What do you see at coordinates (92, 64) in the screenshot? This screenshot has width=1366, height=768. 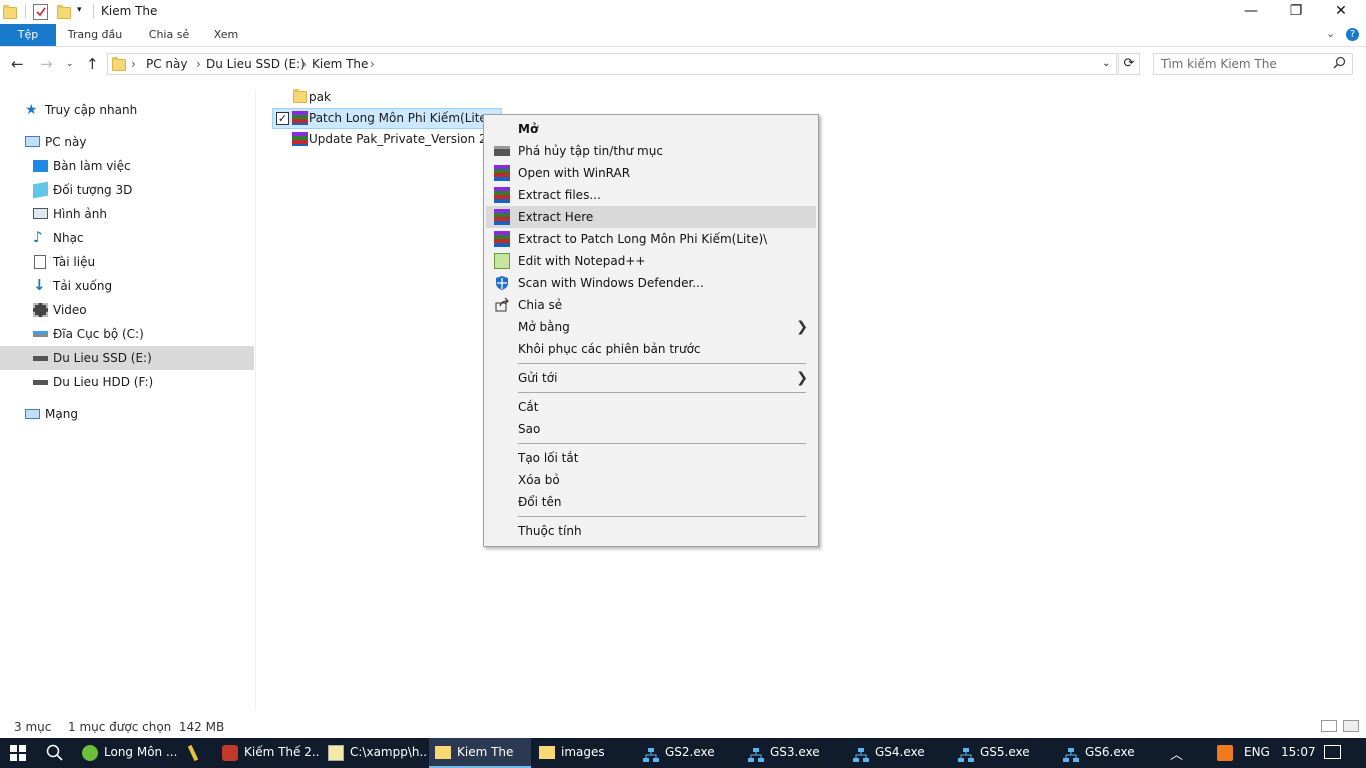 I see `up-icon: ↑` at bounding box center [92, 64].